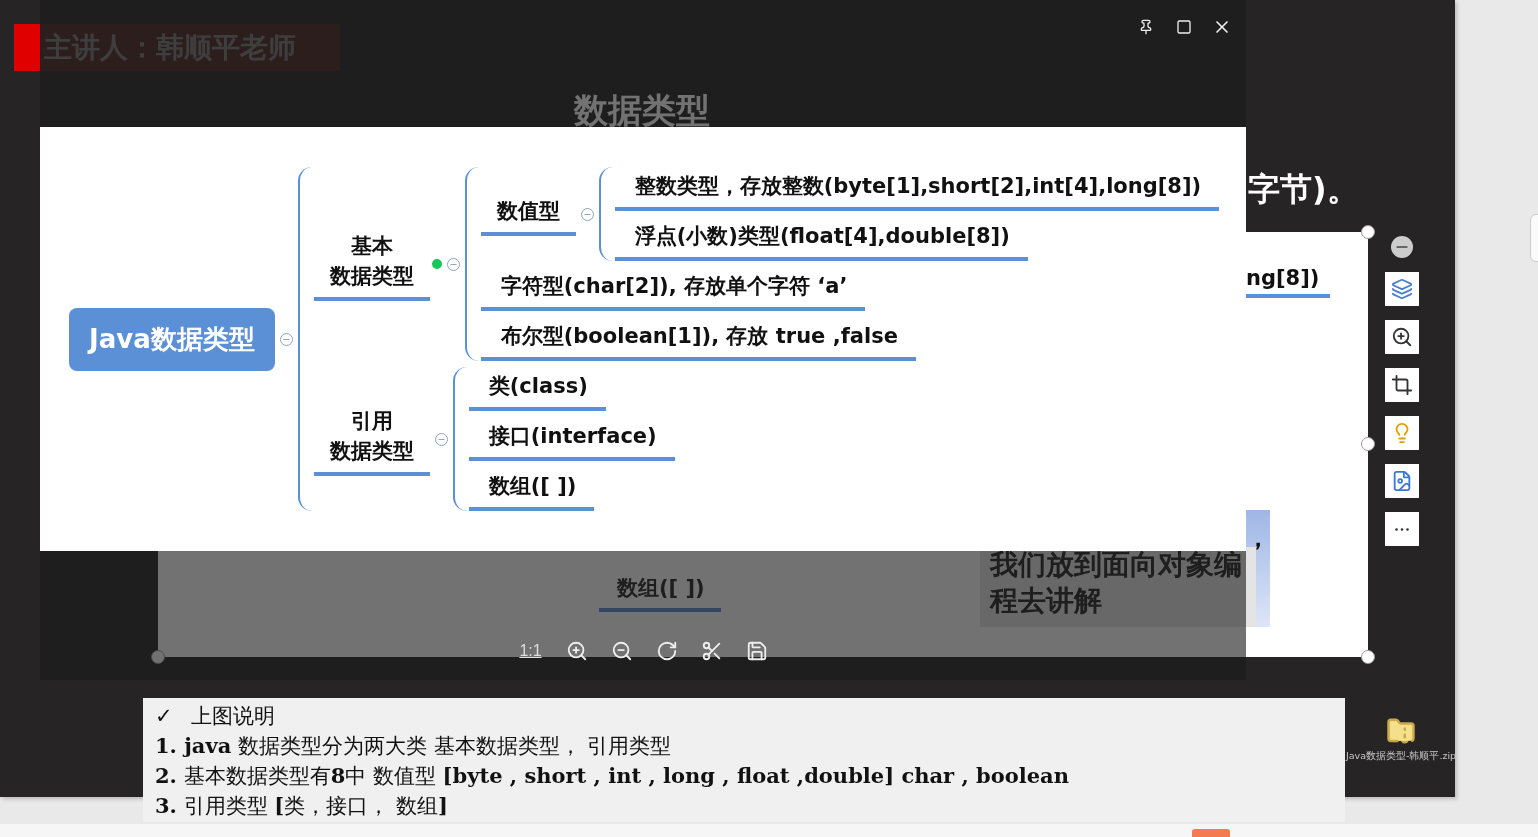 The height and width of the screenshot is (837, 1538). Describe the element at coordinates (1146, 27) in the screenshot. I see `pin-icon` at that location.